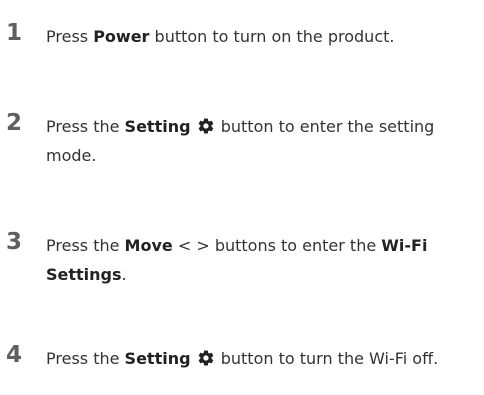 The height and width of the screenshot is (395, 484). Describe the element at coordinates (277, 245) in the screenshot. I see `step-text-segment: < > buttons to enter the` at that location.